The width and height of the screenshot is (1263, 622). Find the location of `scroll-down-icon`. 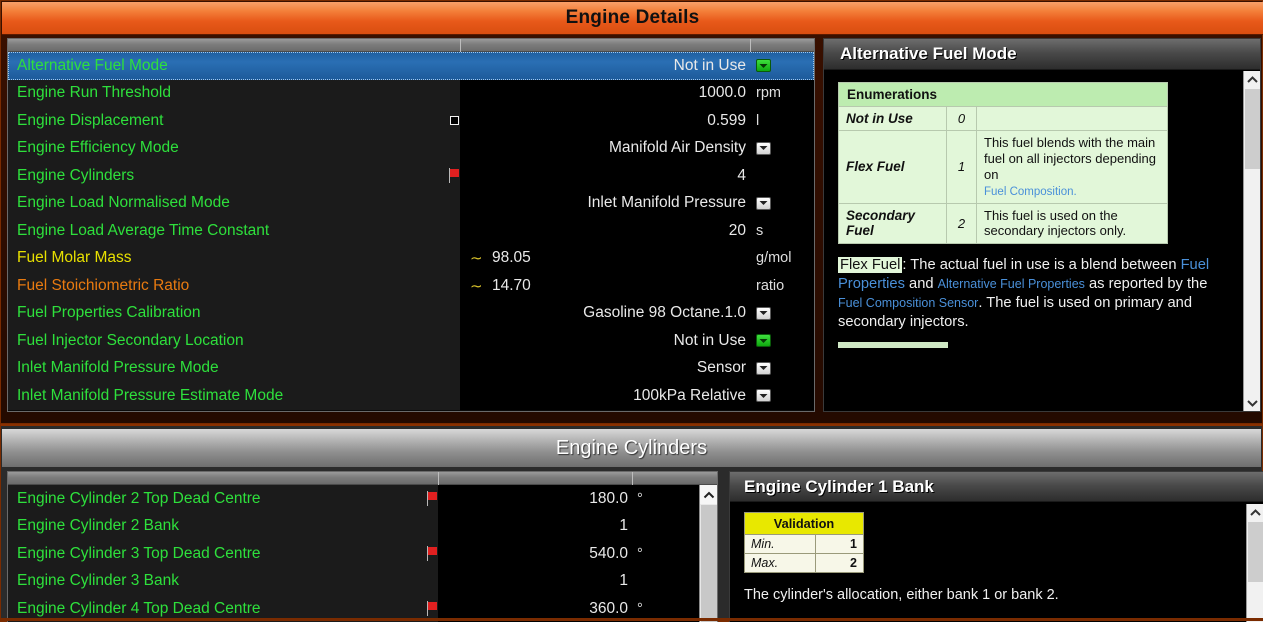

scroll-down-icon is located at coordinates (1252, 402).